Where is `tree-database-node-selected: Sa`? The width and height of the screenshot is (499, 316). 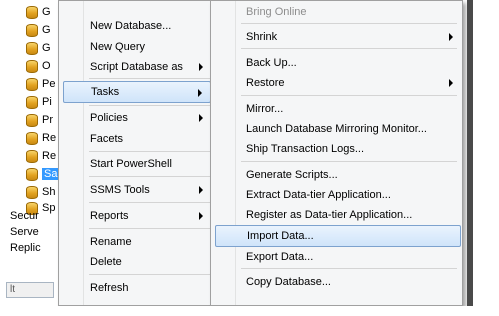 tree-database-node-selected: Sa is located at coordinates (34, 174).